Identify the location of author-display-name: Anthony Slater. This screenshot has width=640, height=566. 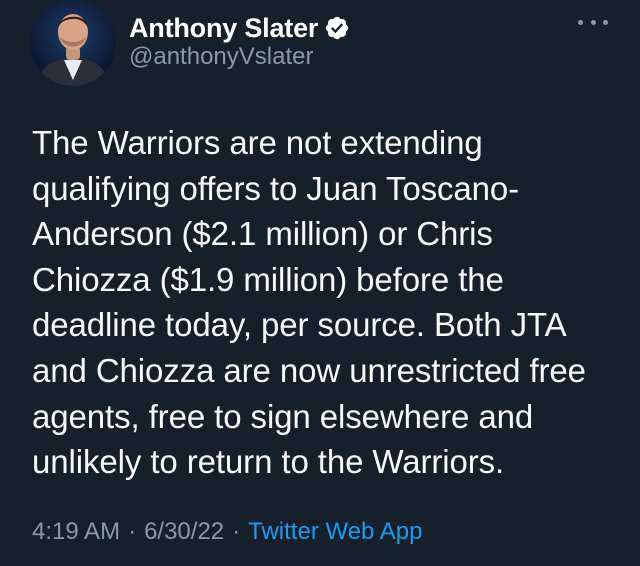
(223, 28).